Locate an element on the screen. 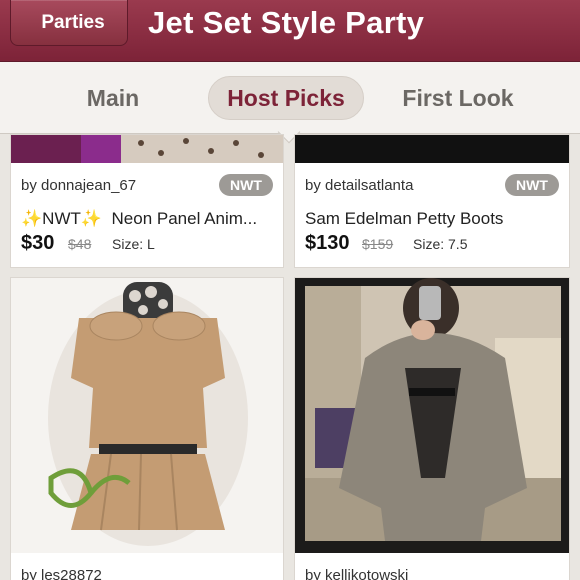 This screenshot has width=580, height=580. seller-name: by les28872 is located at coordinates (61, 573).